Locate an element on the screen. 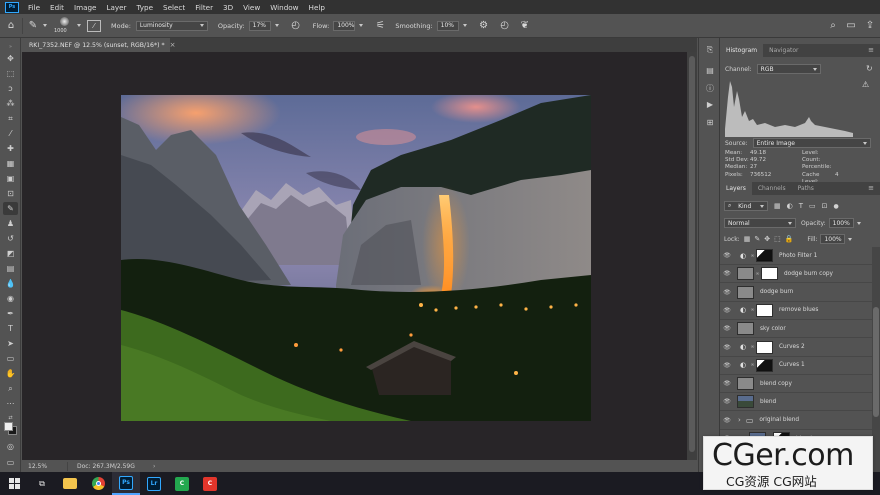 The width and height of the screenshot is (880, 495). menu-help: Help is located at coordinates (317, 7).